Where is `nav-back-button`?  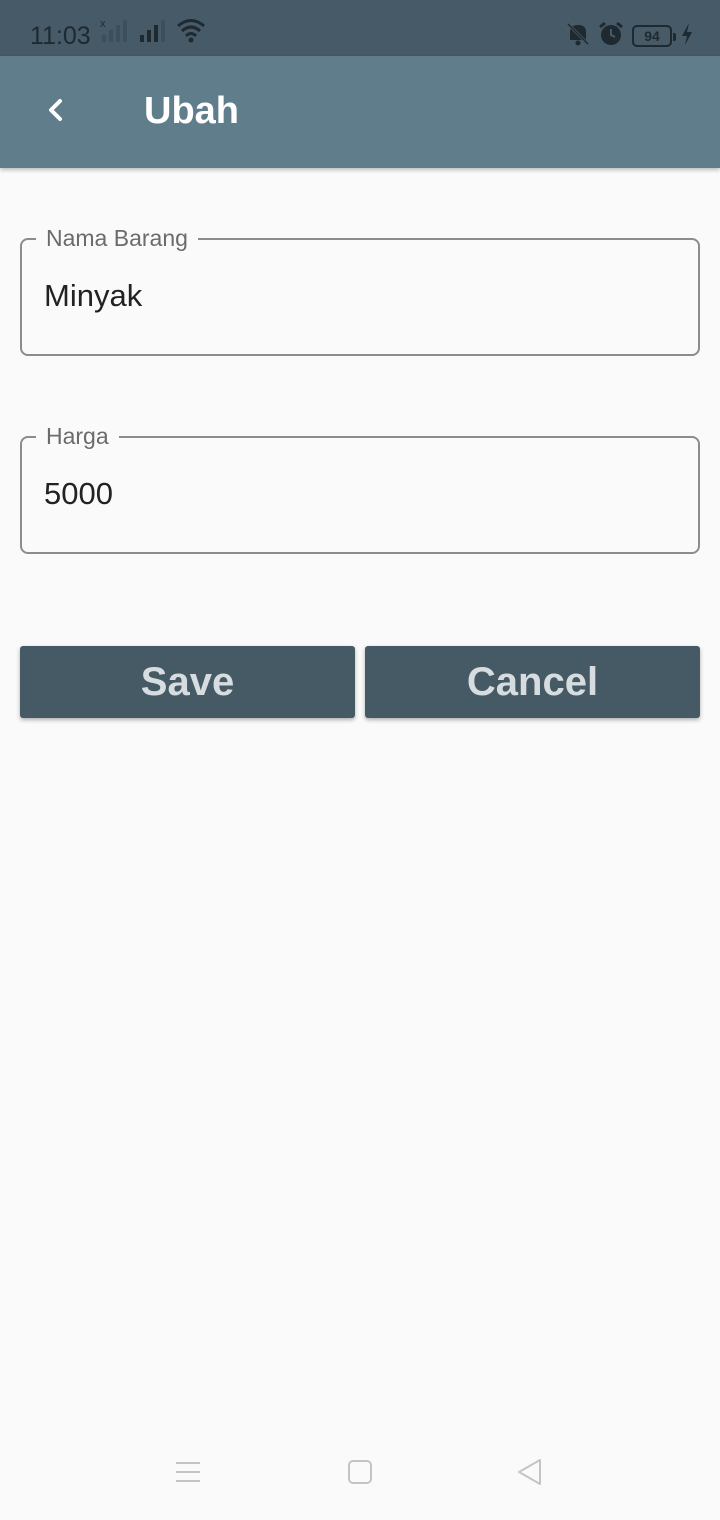 nav-back-button is located at coordinates (530, 1474).